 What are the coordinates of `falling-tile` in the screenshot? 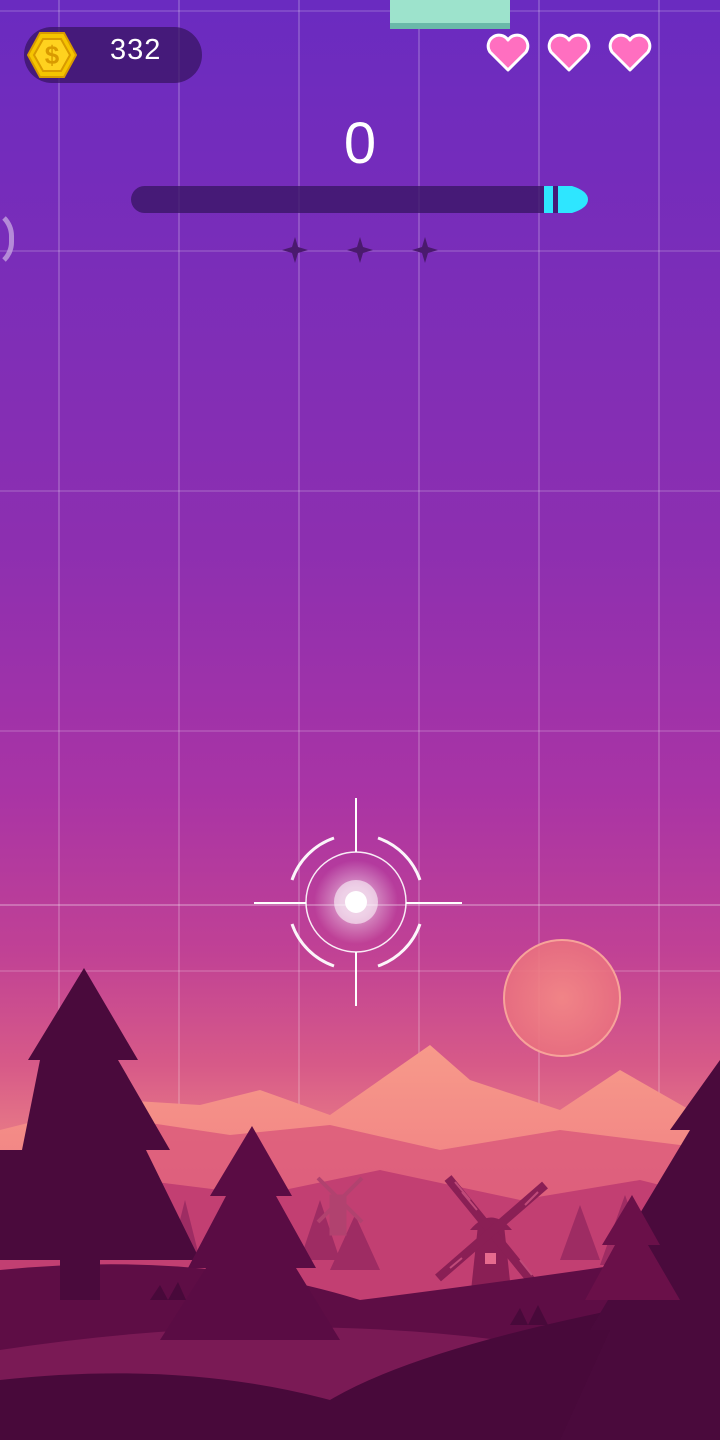 It's located at (450, 14).